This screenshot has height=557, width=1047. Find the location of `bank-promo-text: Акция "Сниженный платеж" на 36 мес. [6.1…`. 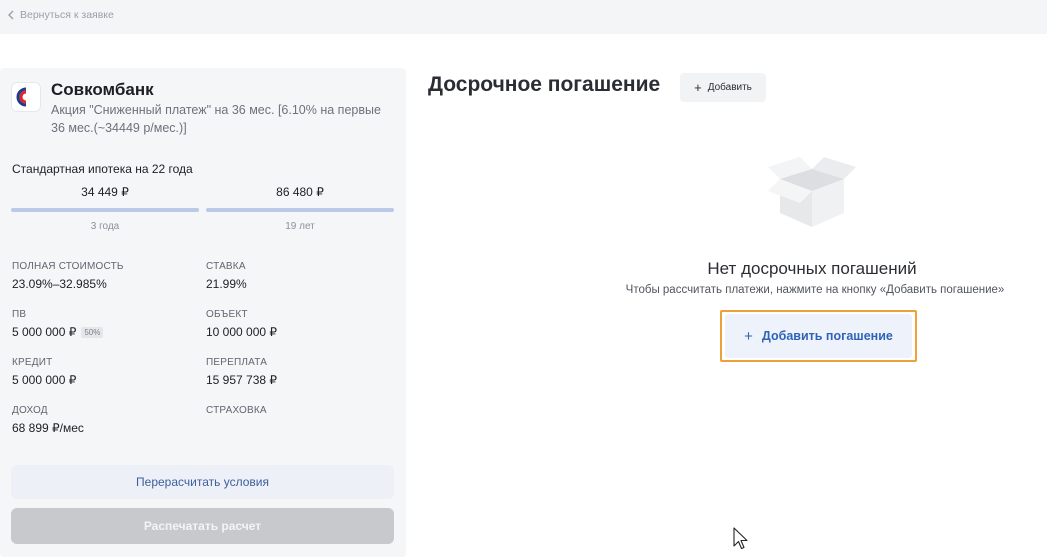

bank-promo-text: Акция "Сниженный платеж" на 36 мес. [6.1… is located at coordinates (216, 119).